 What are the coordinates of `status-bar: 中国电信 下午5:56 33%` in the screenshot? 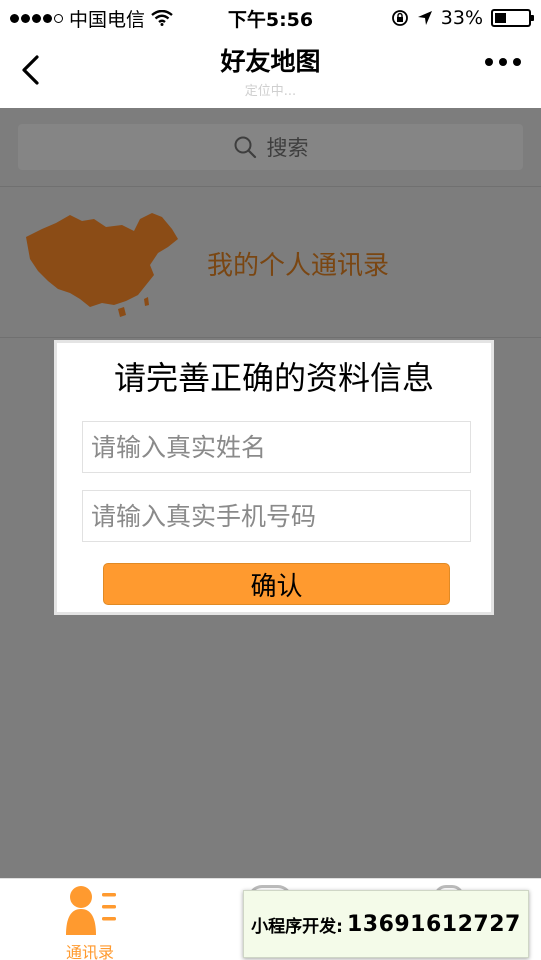 It's located at (270, 18).